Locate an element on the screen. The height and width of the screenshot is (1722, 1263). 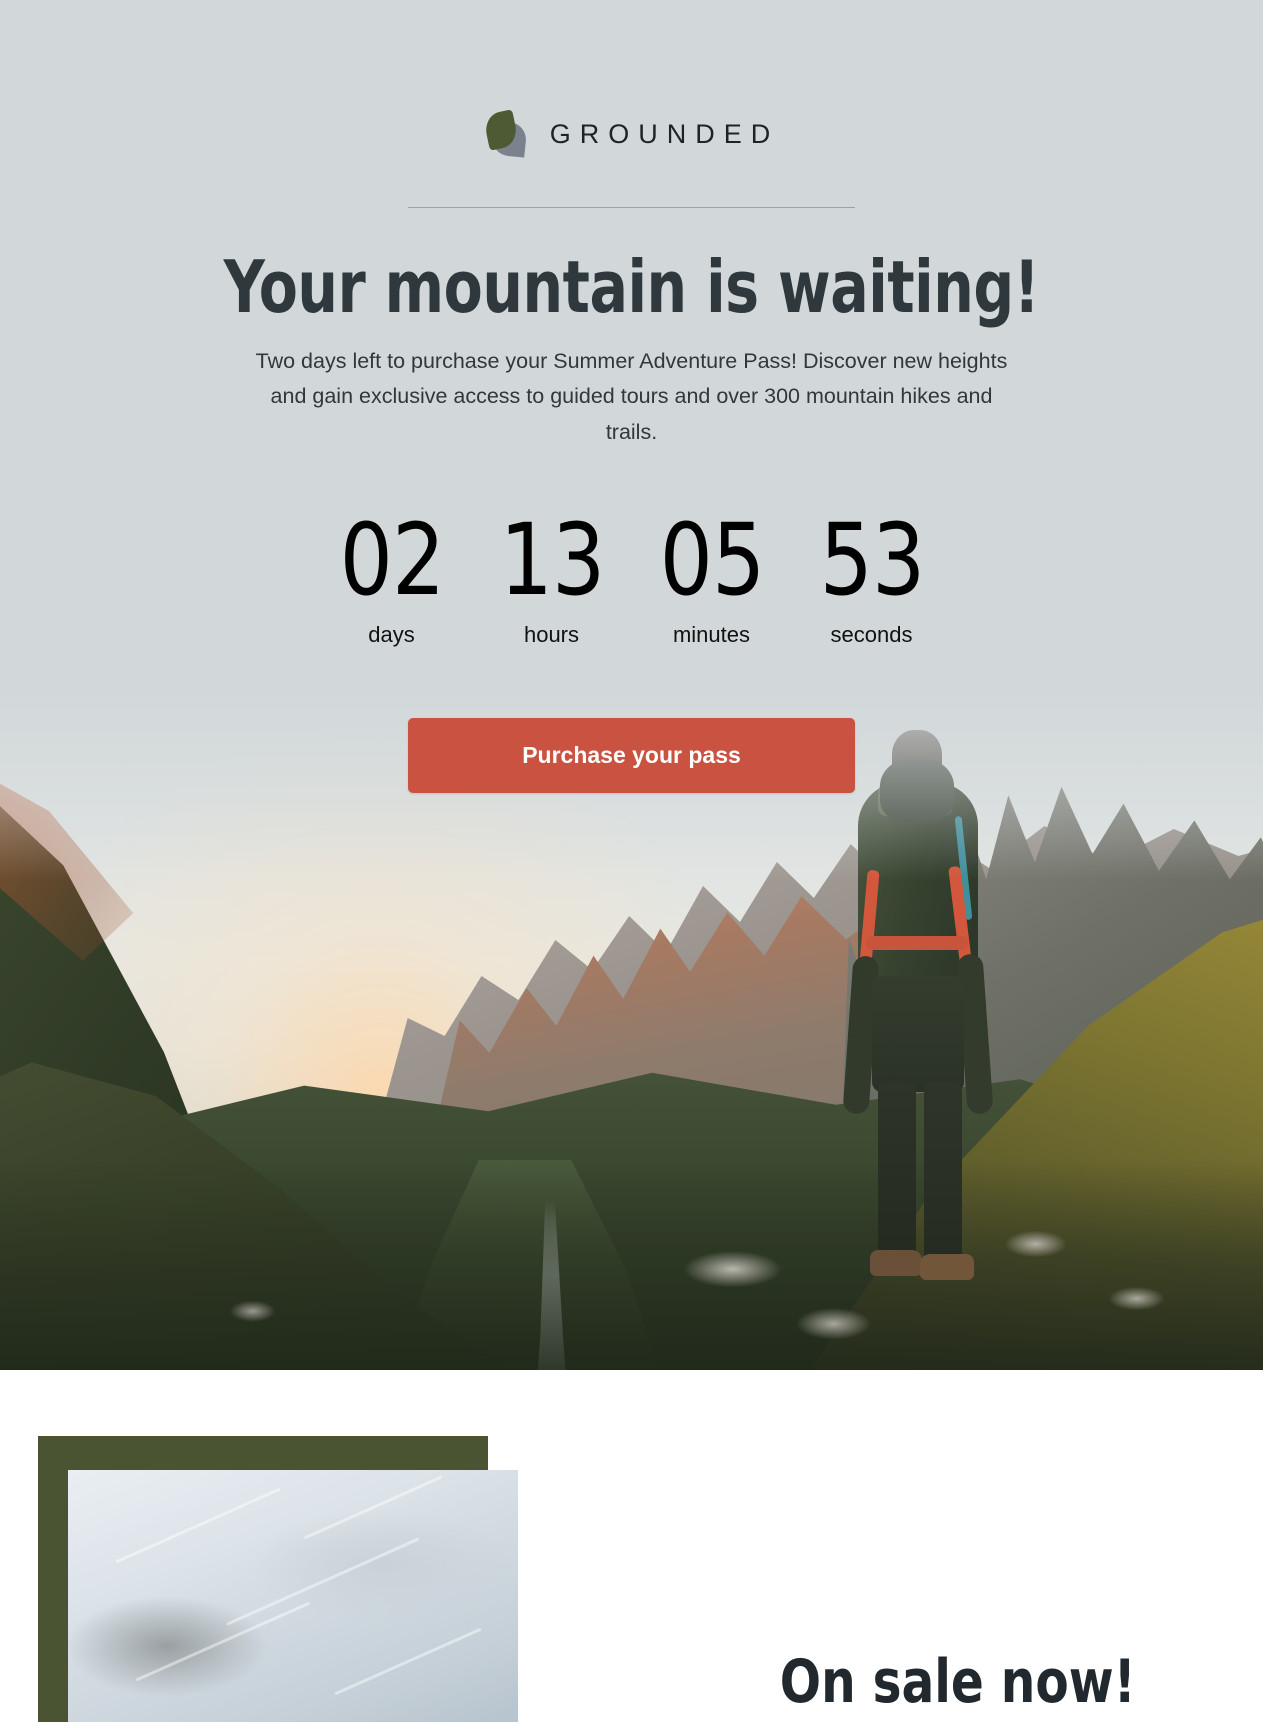
countdown-value-minutes: 05 is located at coordinates (712, 560).